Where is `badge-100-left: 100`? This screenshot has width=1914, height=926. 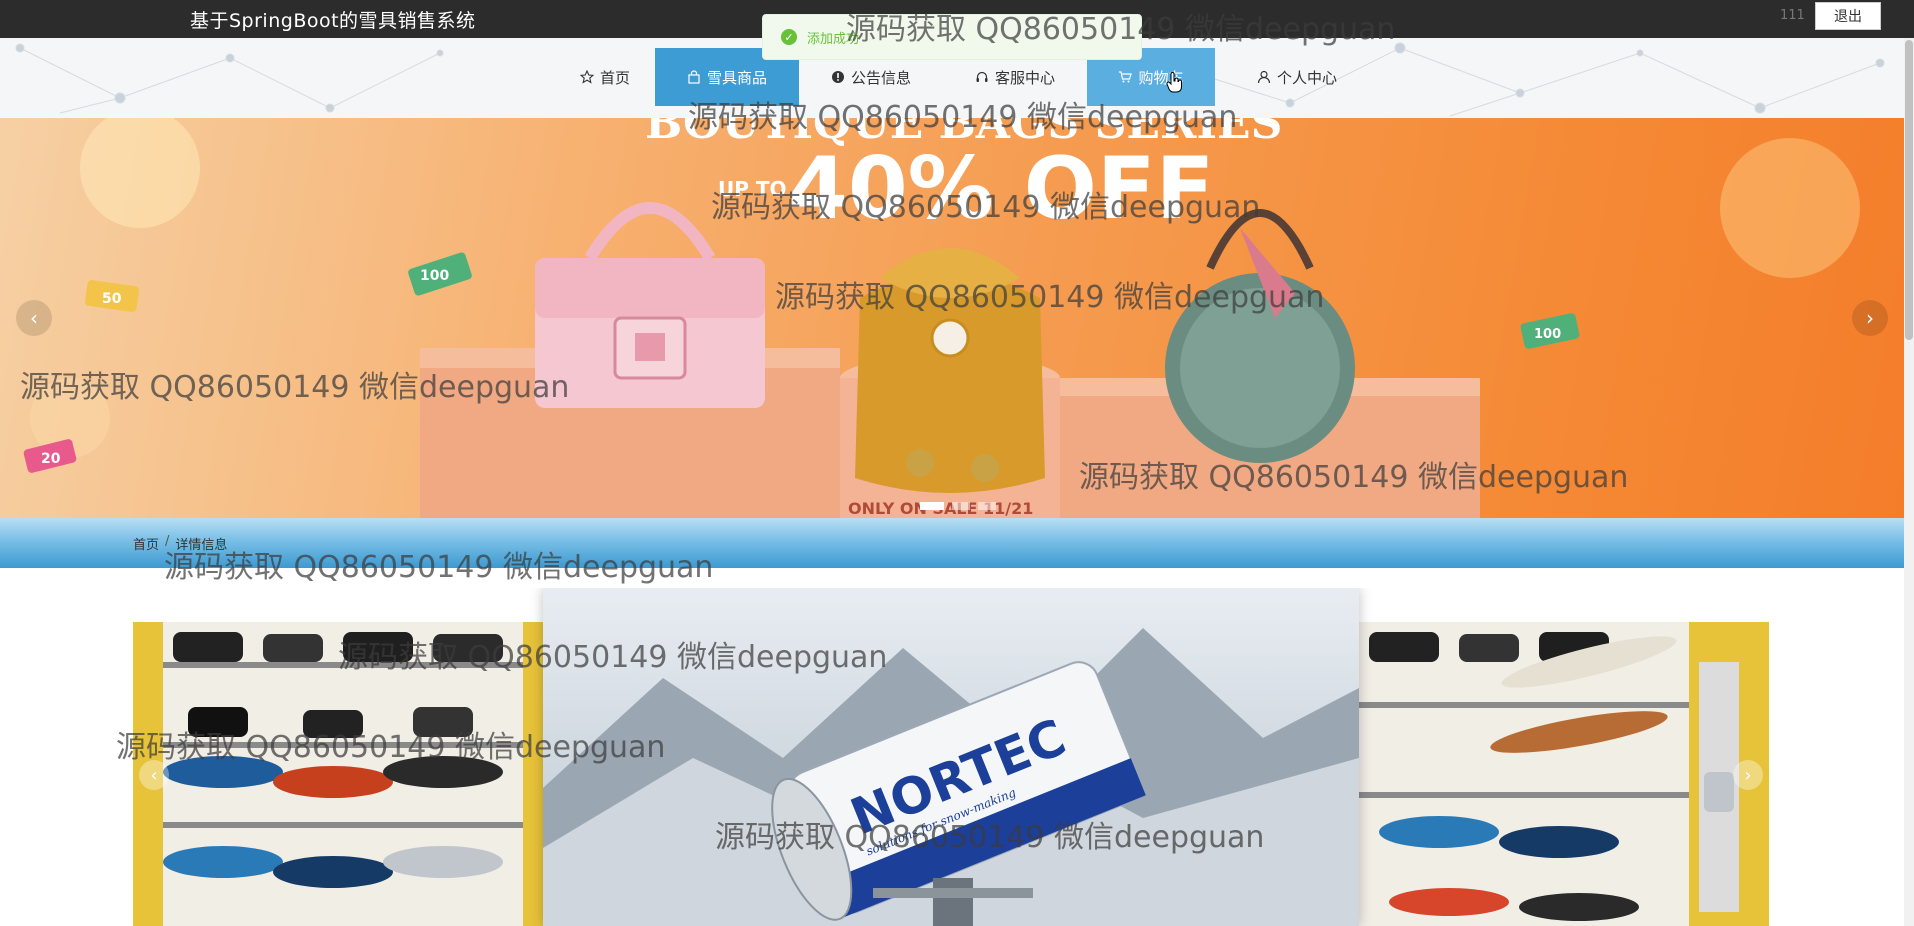
badge-100-left: 100 is located at coordinates (440, 274).